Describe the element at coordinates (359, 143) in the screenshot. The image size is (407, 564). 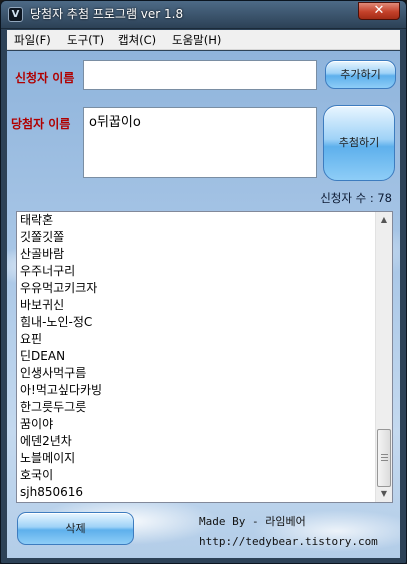
I see `draw-button: 추첨하기` at that location.